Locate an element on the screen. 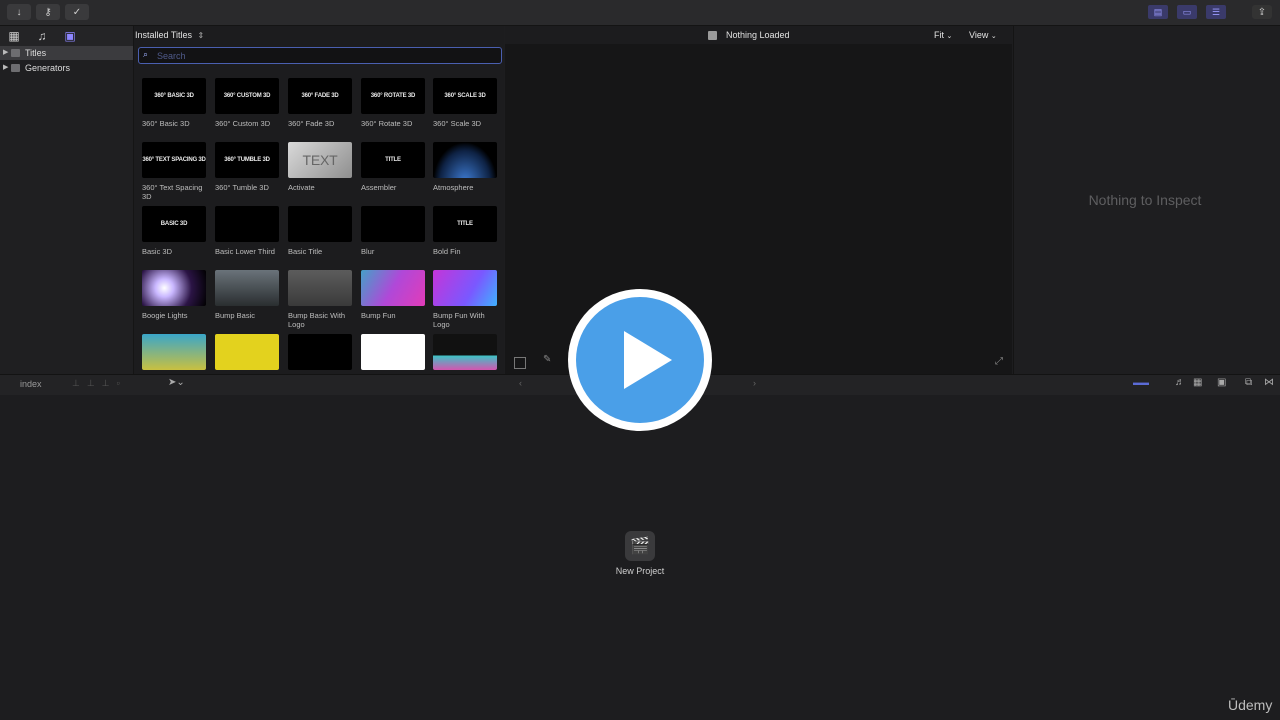  sidebar-item-titles: ▶ Titles is located at coordinates (66, 53).